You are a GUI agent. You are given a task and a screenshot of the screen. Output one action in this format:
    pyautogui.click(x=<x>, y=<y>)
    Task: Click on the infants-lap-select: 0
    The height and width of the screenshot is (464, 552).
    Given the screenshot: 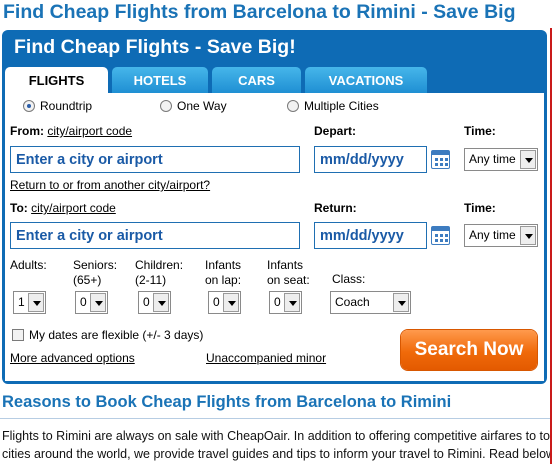 What is the action you would take?
    pyautogui.click(x=224, y=302)
    